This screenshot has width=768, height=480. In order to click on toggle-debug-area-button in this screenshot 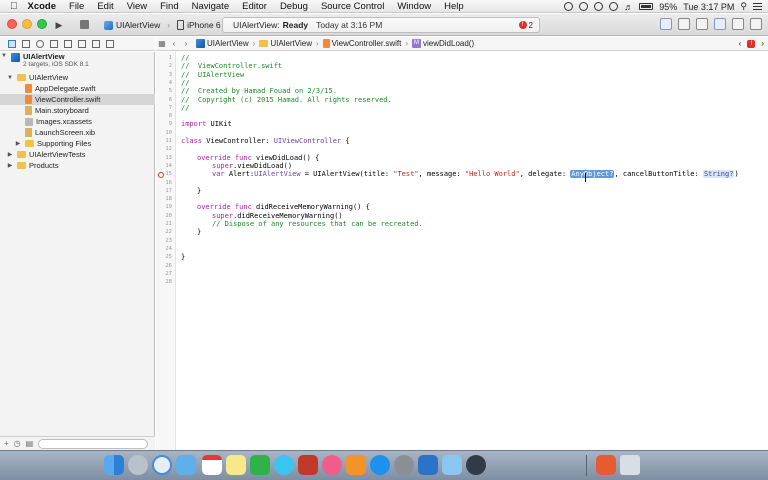, I will do `click(738, 24)`.